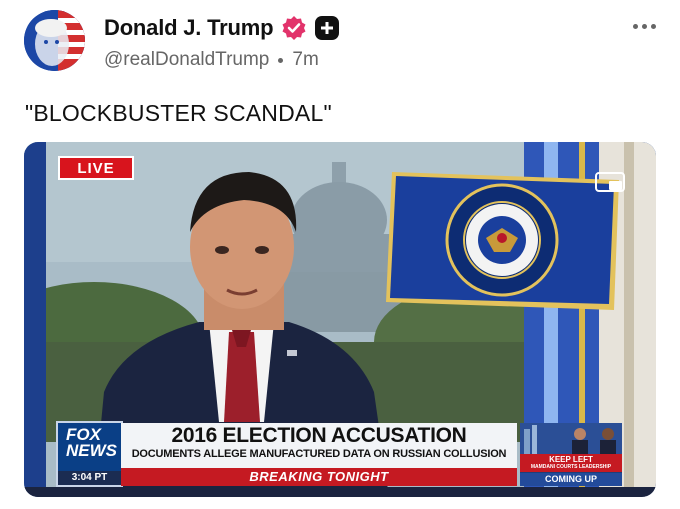 This screenshot has width=680, height=509. What do you see at coordinates (96, 168) in the screenshot?
I see `live-badge: LIVE` at bounding box center [96, 168].